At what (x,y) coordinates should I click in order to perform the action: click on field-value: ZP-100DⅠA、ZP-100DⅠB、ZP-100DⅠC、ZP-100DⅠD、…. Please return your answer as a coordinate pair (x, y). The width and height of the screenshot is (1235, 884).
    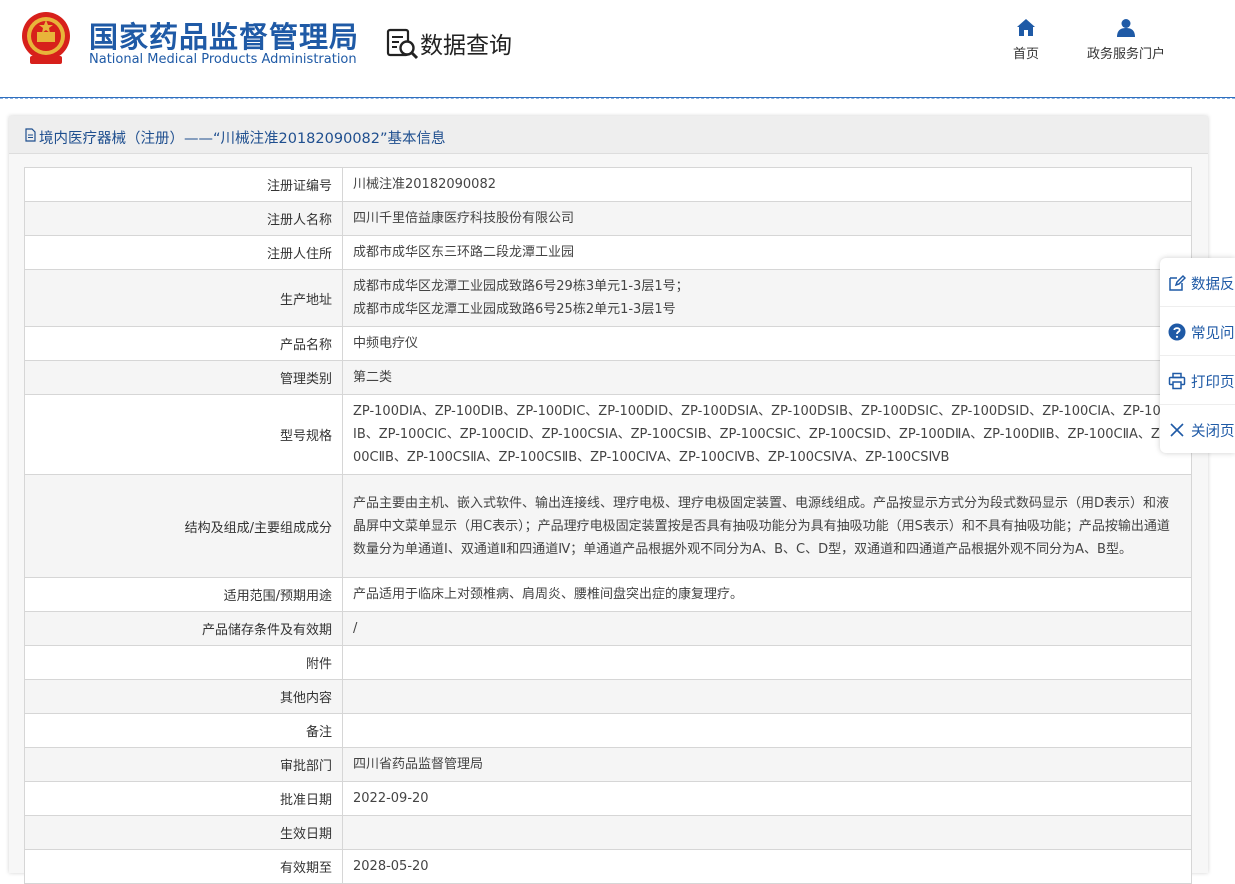
    Looking at the image, I should click on (767, 434).